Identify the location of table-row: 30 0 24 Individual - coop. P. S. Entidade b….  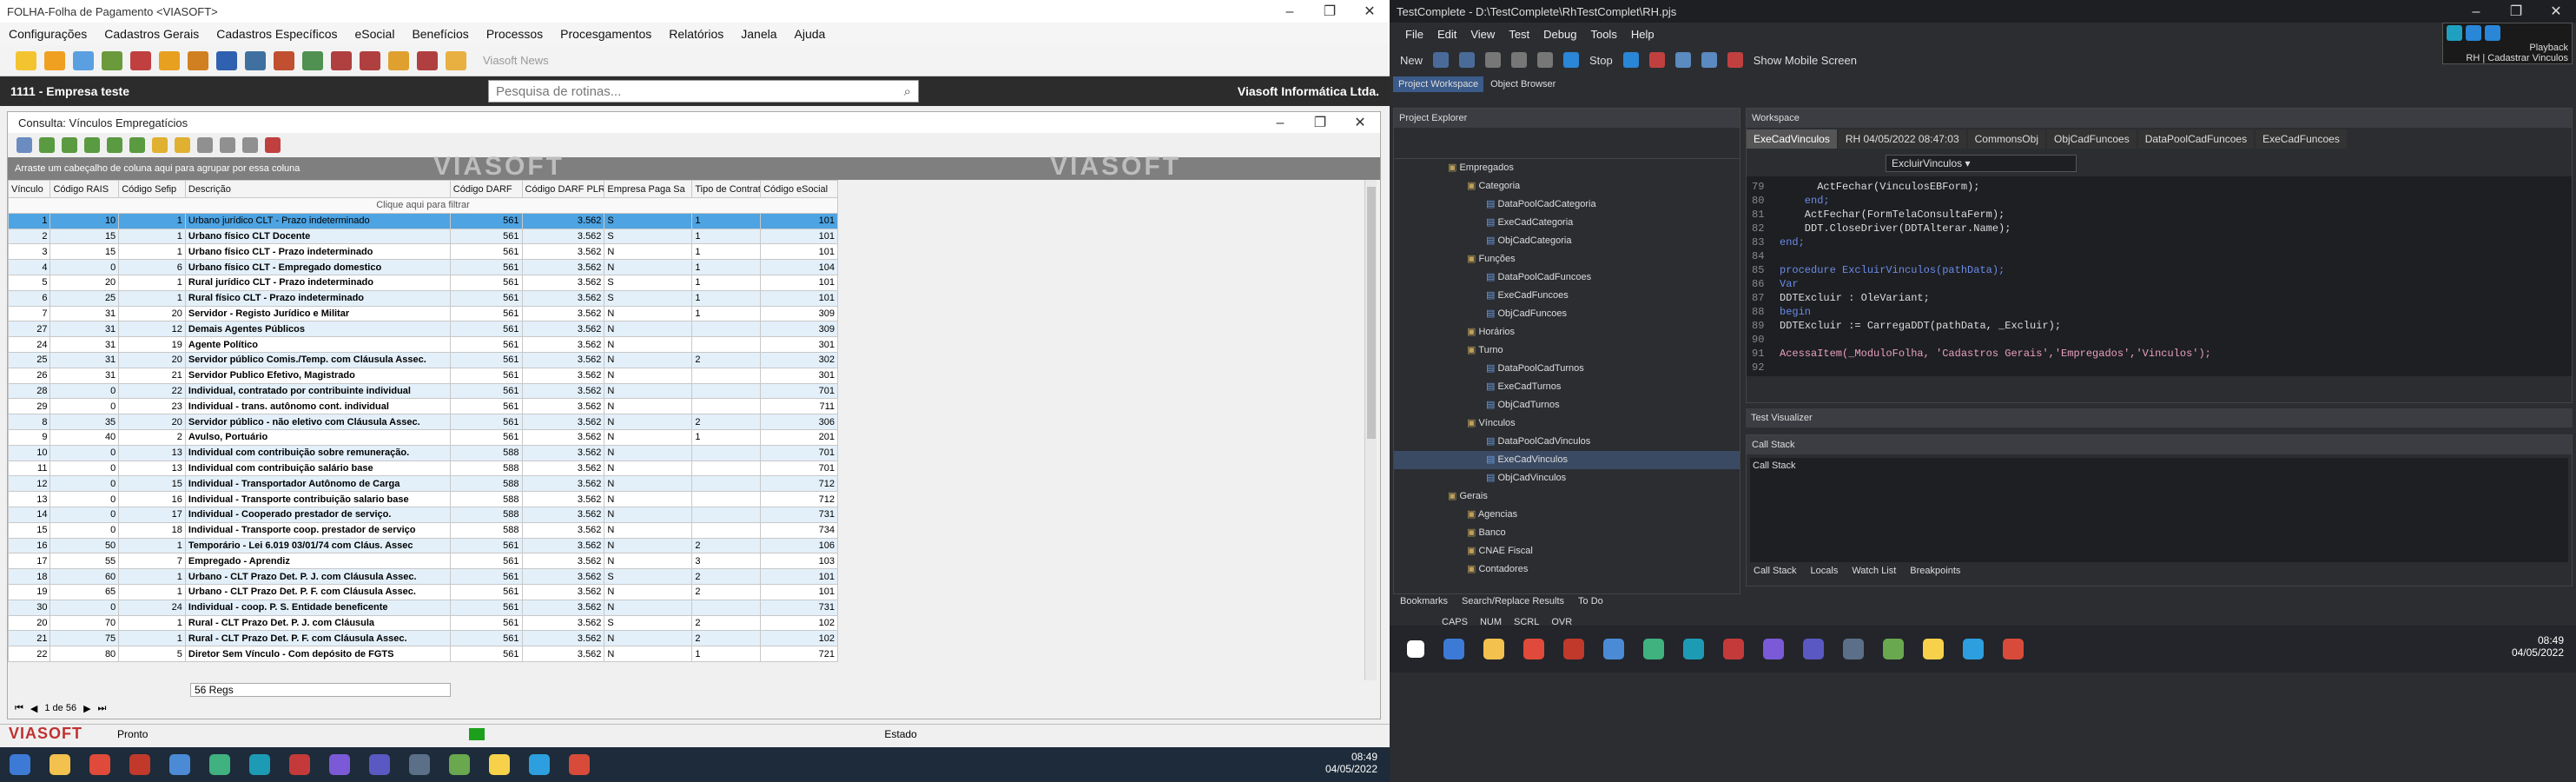
(423, 608).